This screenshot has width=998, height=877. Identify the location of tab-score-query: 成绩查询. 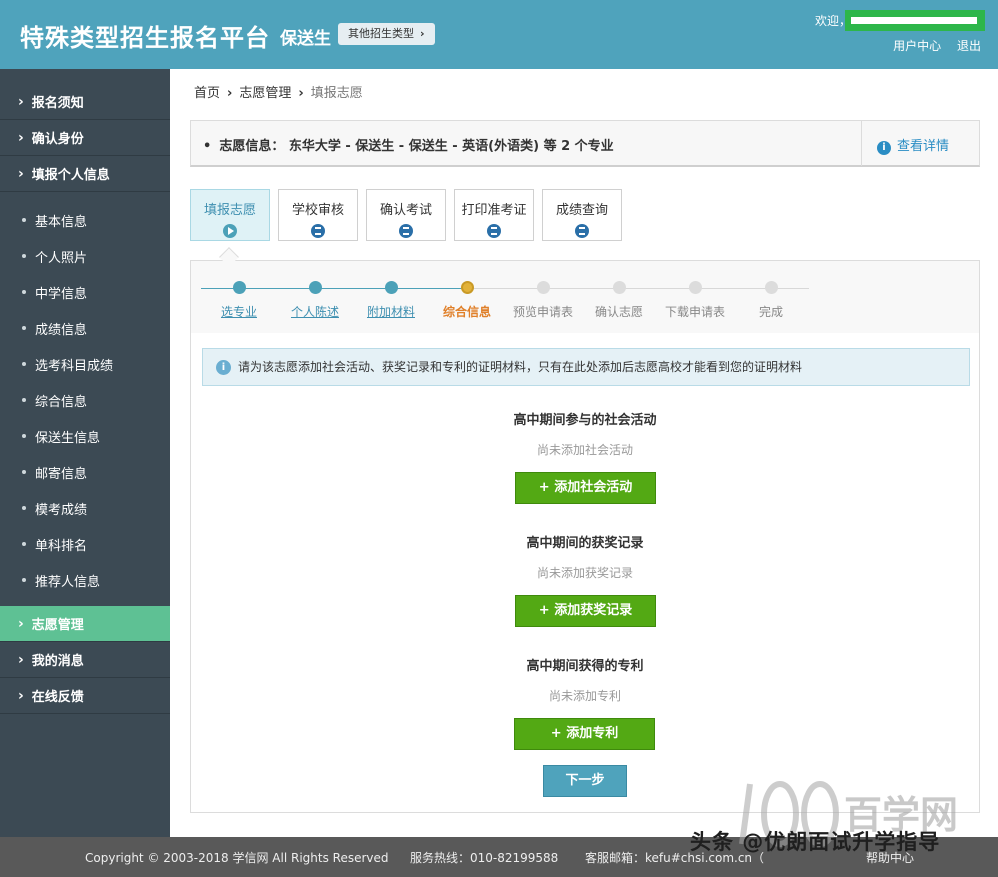
(582, 215).